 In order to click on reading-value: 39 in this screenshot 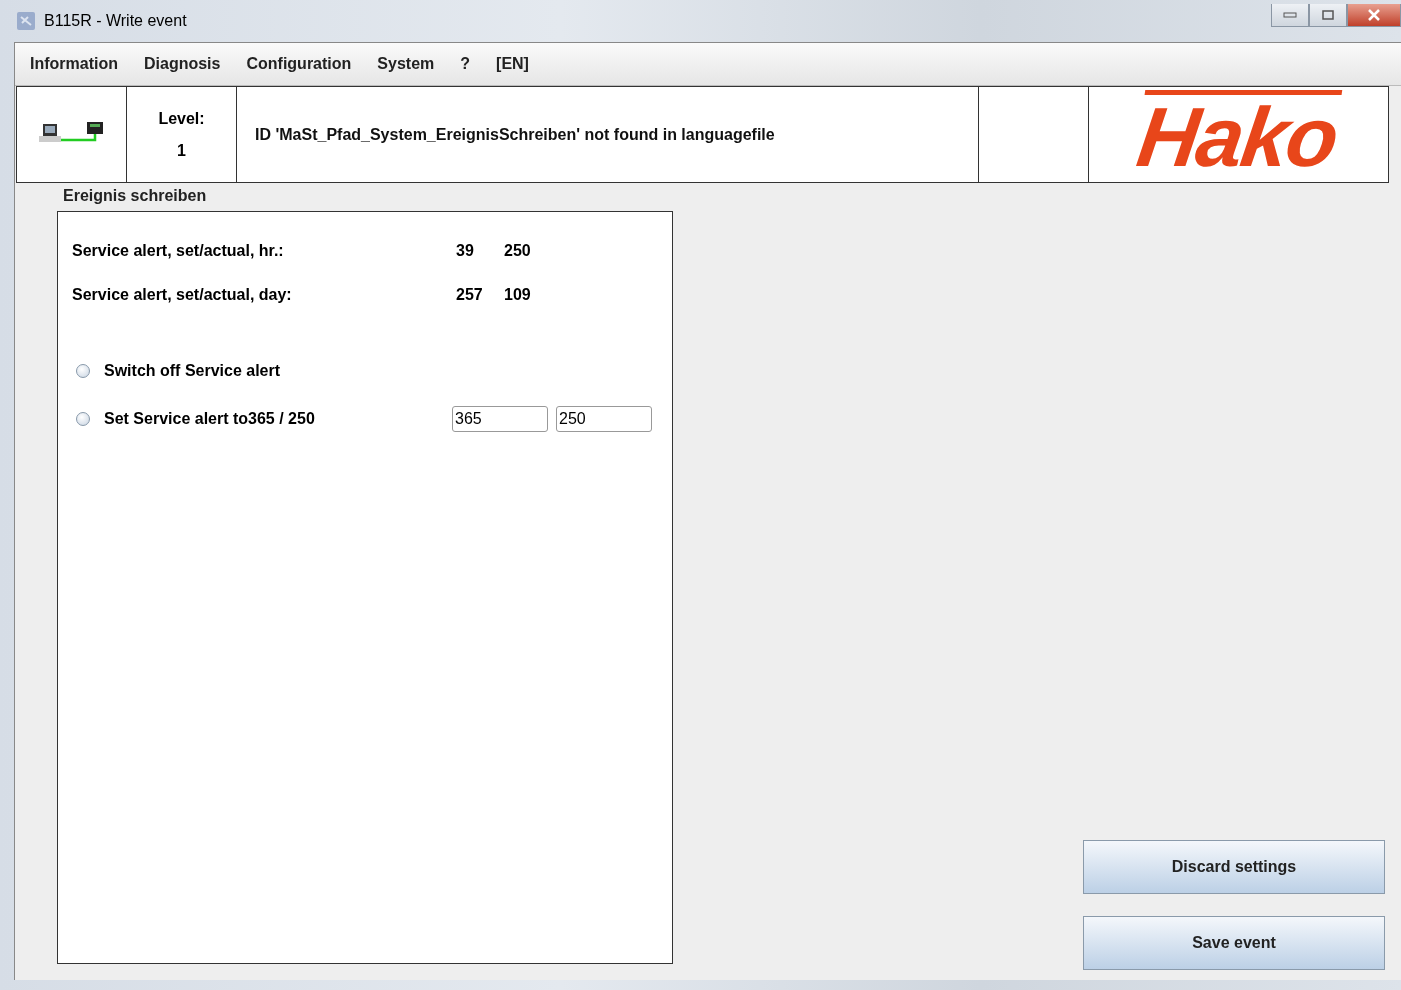, I will do `click(465, 251)`.